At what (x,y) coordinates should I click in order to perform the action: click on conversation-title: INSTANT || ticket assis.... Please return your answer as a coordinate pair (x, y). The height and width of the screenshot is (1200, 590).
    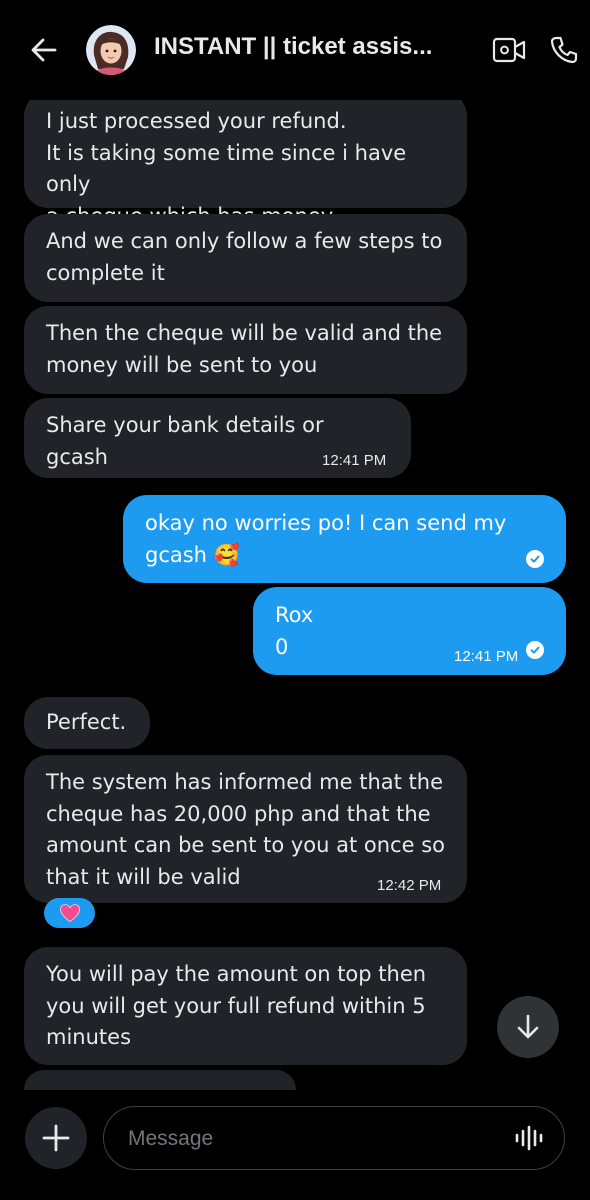
    Looking at the image, I should click on (304, 47).